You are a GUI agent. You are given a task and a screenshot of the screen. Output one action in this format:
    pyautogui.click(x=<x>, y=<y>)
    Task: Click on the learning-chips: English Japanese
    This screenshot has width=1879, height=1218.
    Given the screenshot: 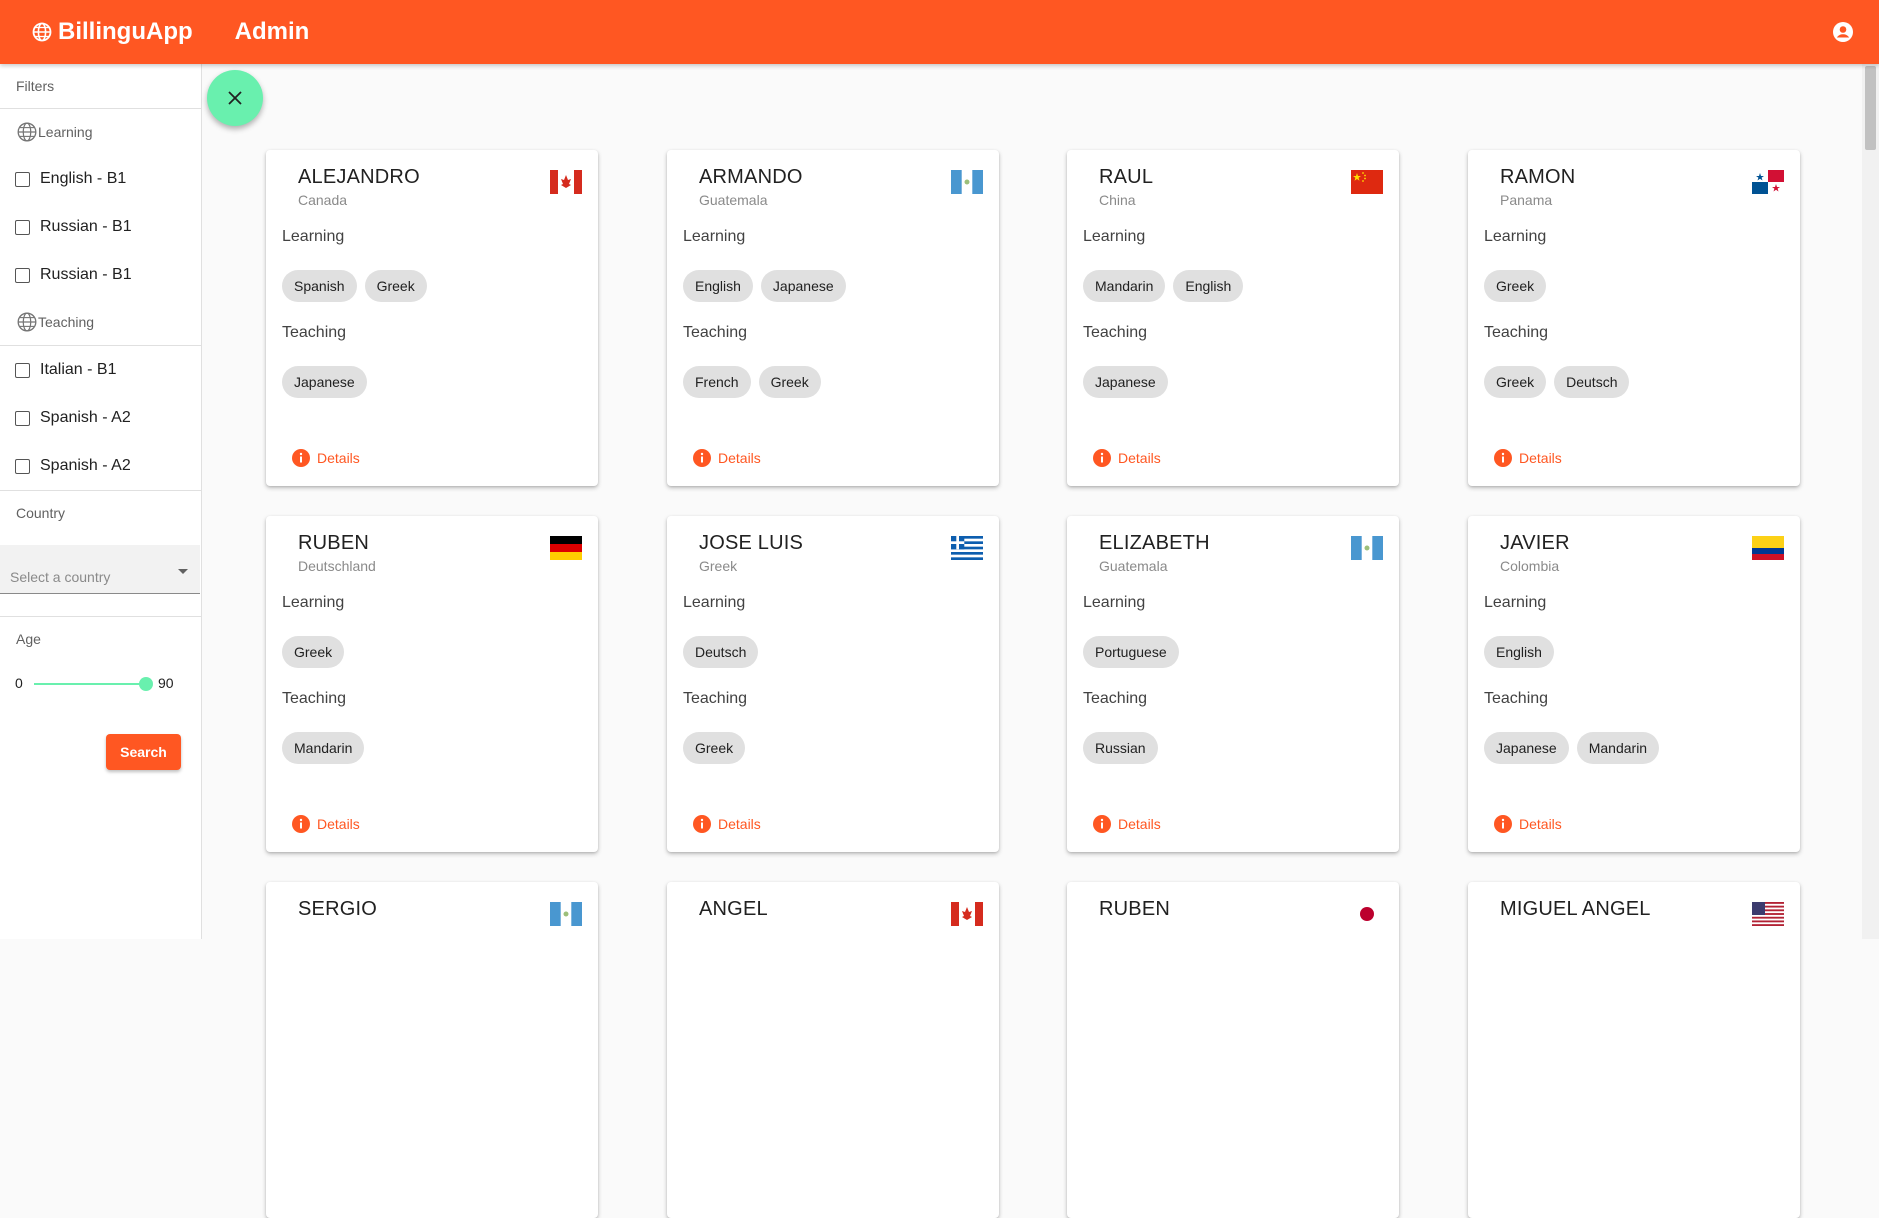 What is the action you would take?
    pyautogui.click(x=764, y=286)
    